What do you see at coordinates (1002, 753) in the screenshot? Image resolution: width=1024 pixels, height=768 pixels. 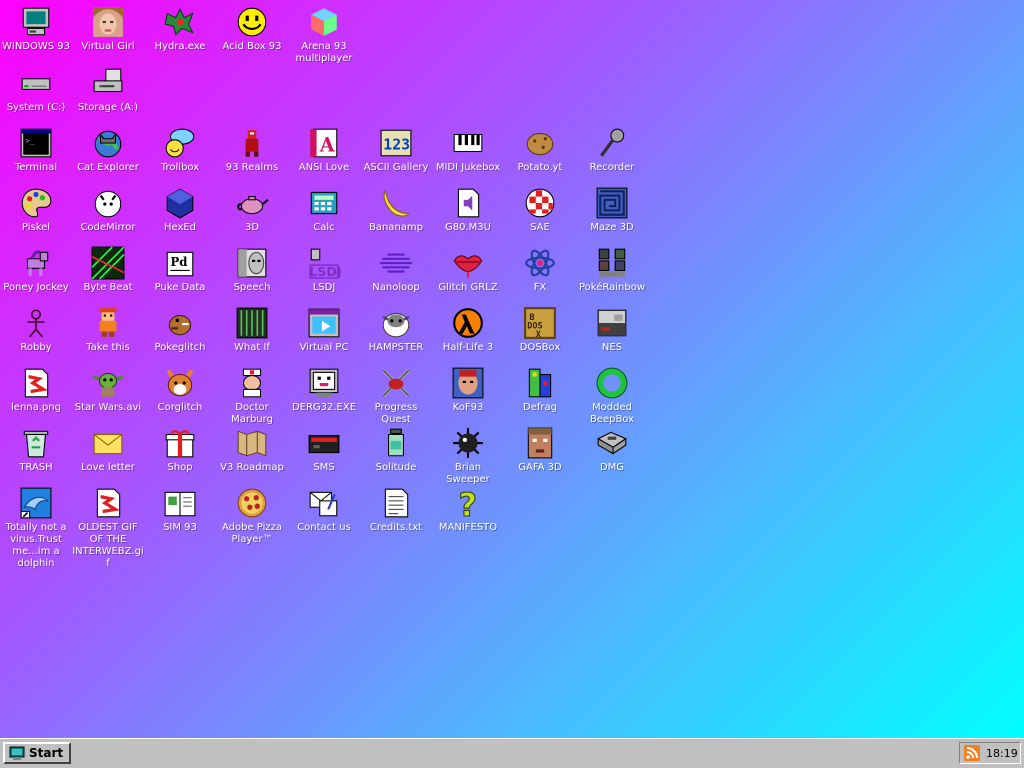 I see `clock: 18:19` at bounding box center [1002, 753].